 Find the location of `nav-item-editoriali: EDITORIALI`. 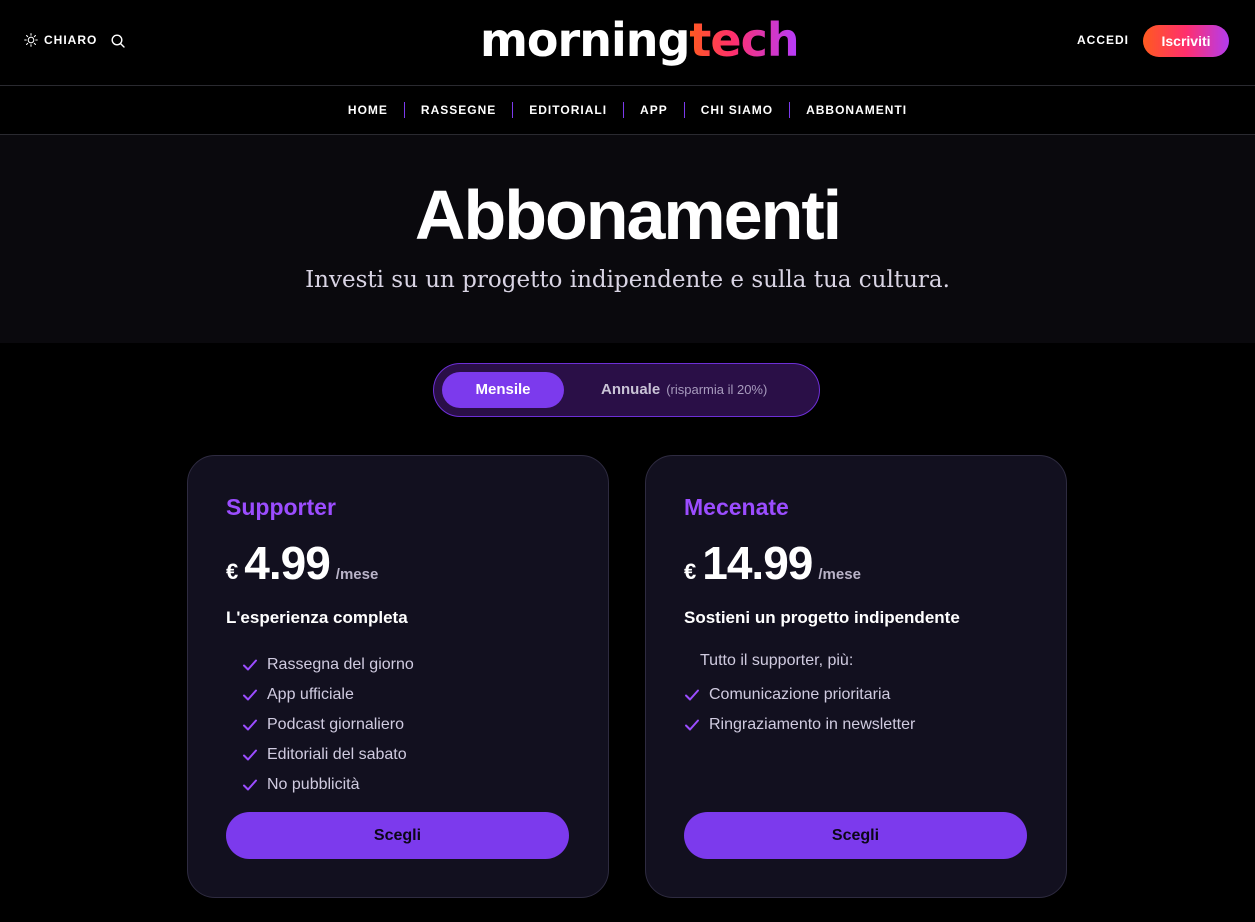

nav-item-editoriali: EDITORIALI is located at coordinates (568, 110).